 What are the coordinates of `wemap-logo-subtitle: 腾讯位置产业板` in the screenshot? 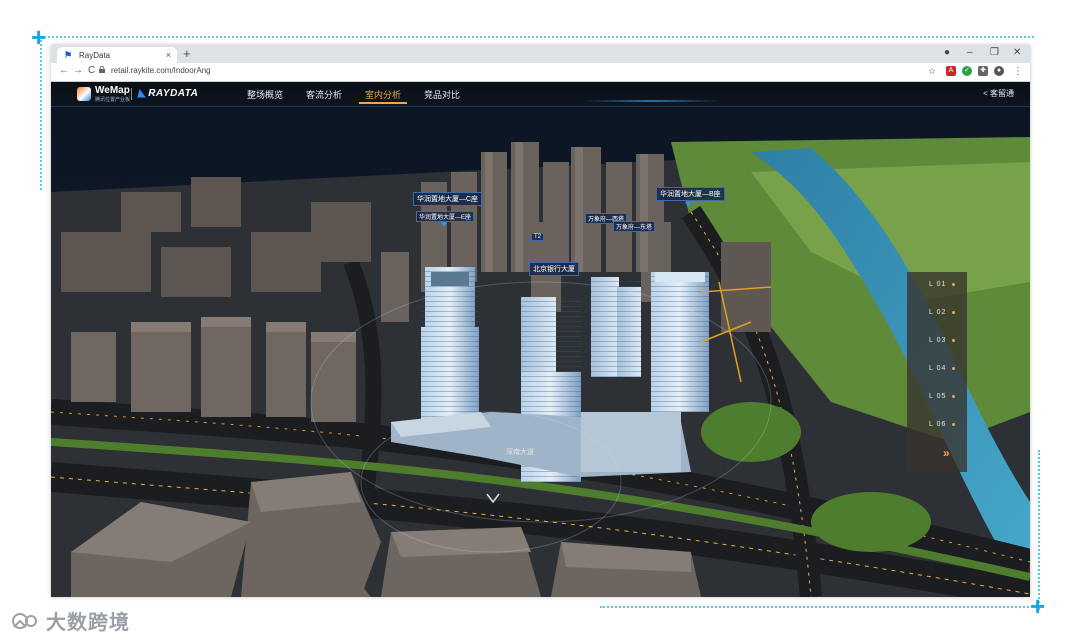 It's located at (113, 100).